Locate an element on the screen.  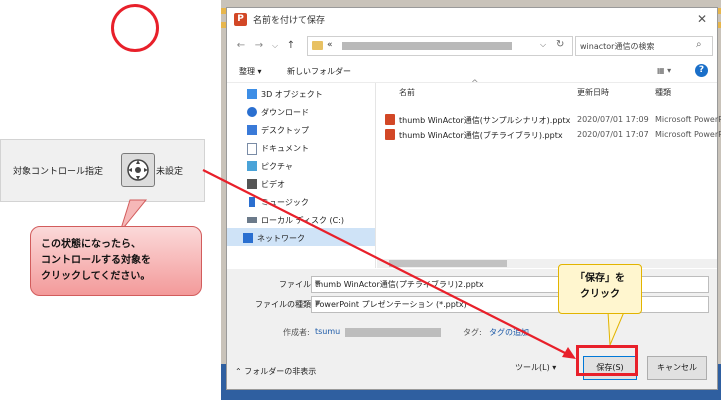
hide-folders-toggle: ⌃ フォルダーの非表示 is located at coordinates (275, 371).